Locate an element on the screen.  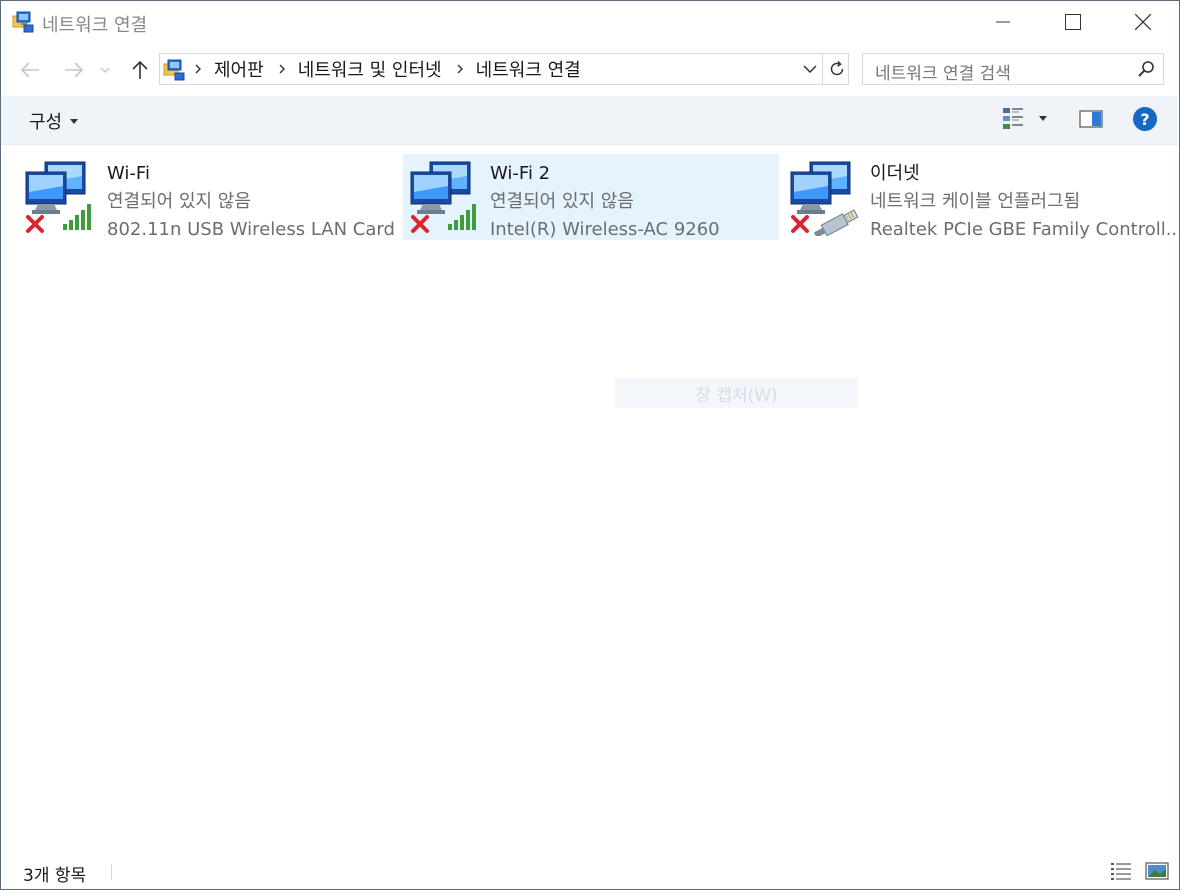
navigation-bar: 제어판 네트워크 및 인터넷 네트워크 연결 네트워크 연결 검색 is located at coordinates (589, 70).